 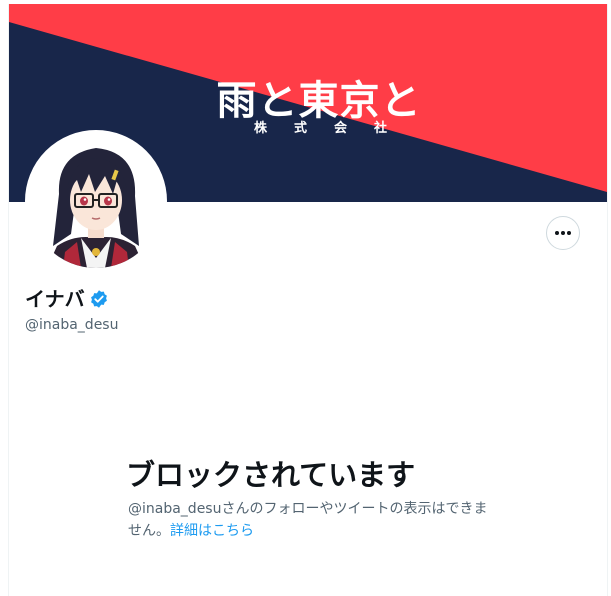 What do you see at coordinates (55, 299) in the screenshot?
I see `profile-name: イナバ` at bounding box center [55, 299].